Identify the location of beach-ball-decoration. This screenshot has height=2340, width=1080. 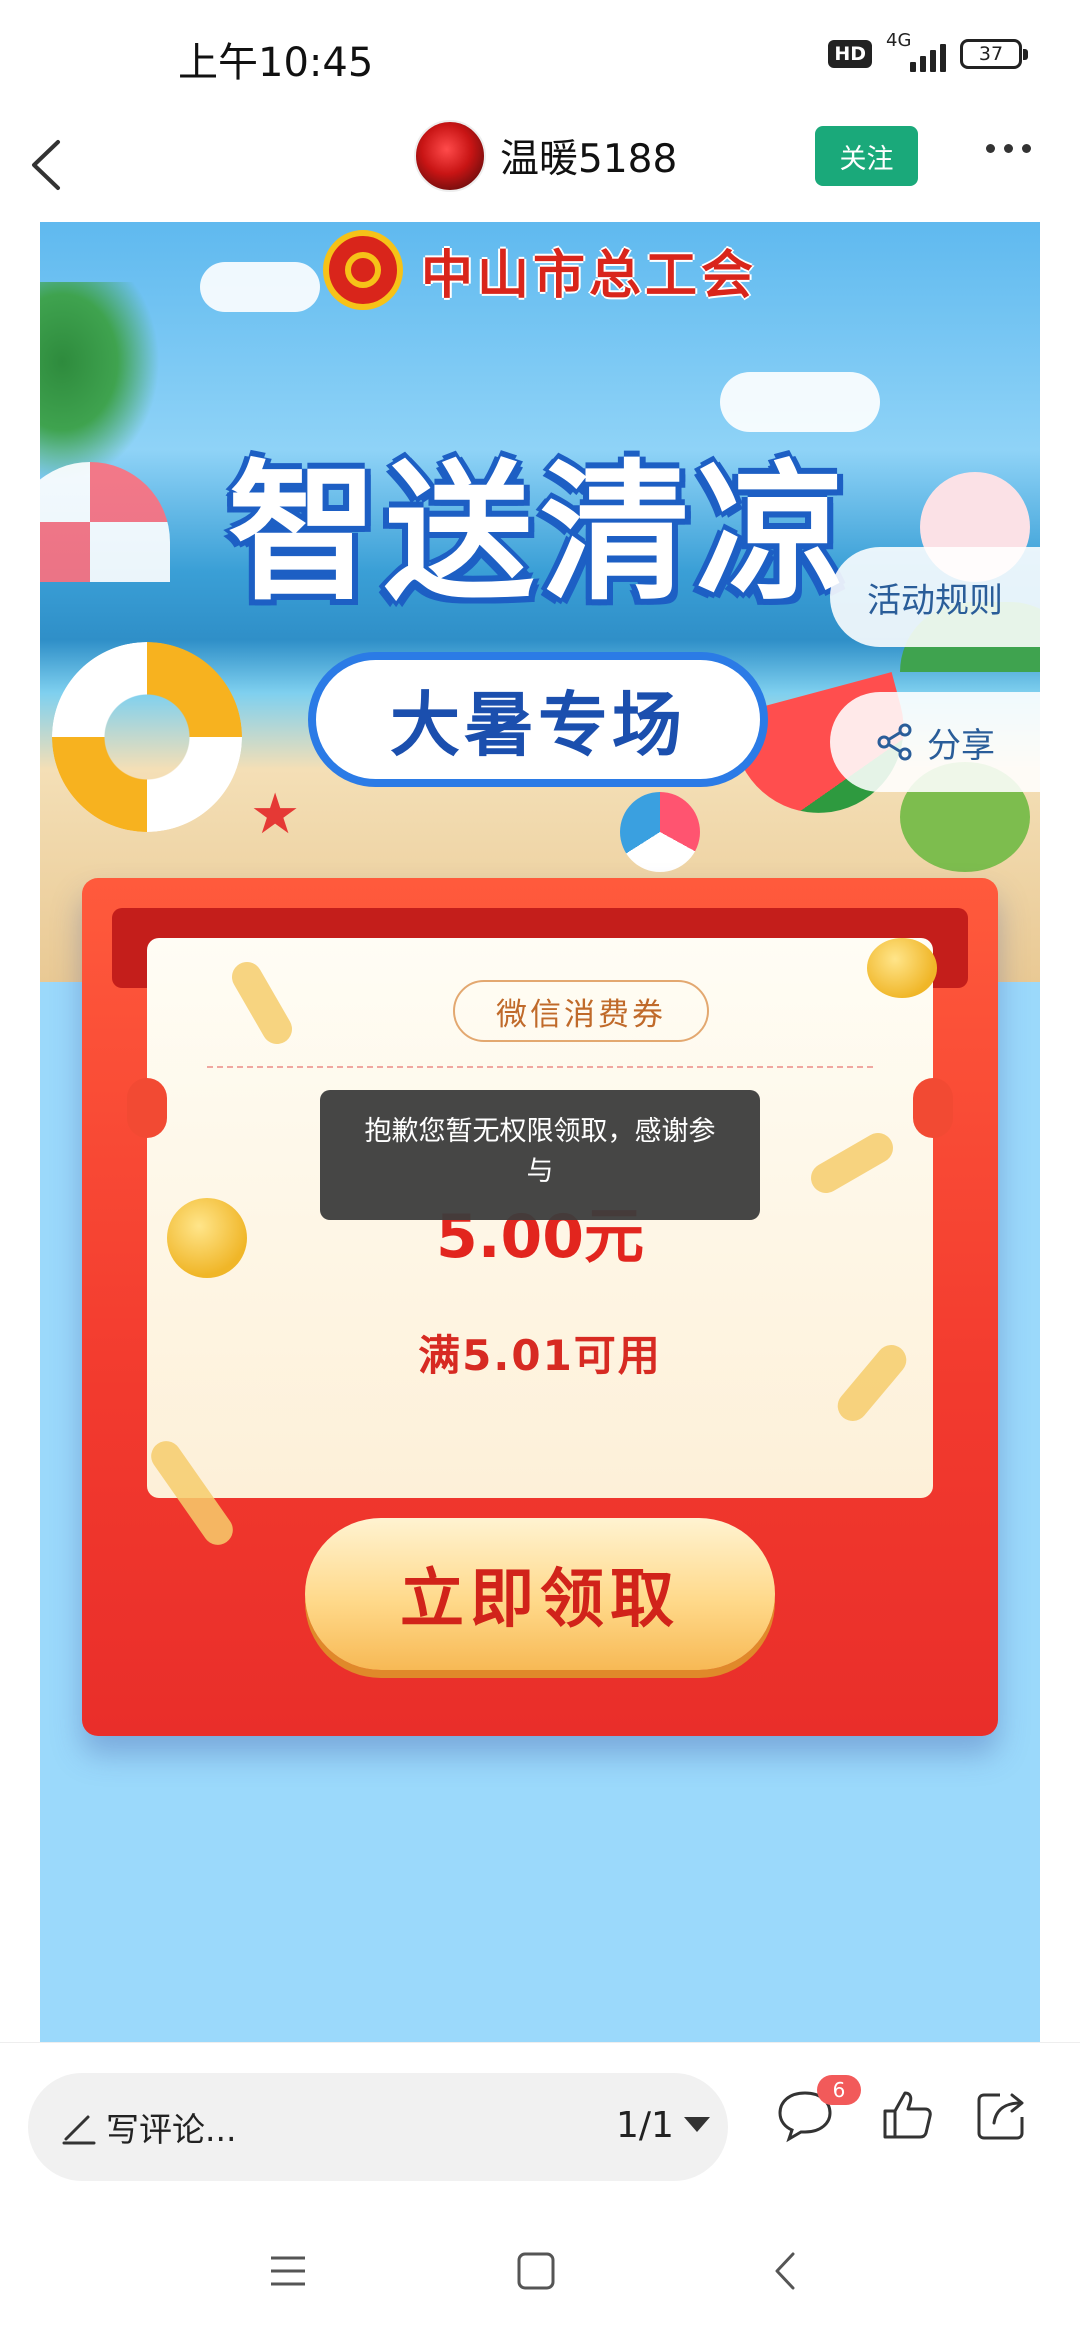
(660, 832).